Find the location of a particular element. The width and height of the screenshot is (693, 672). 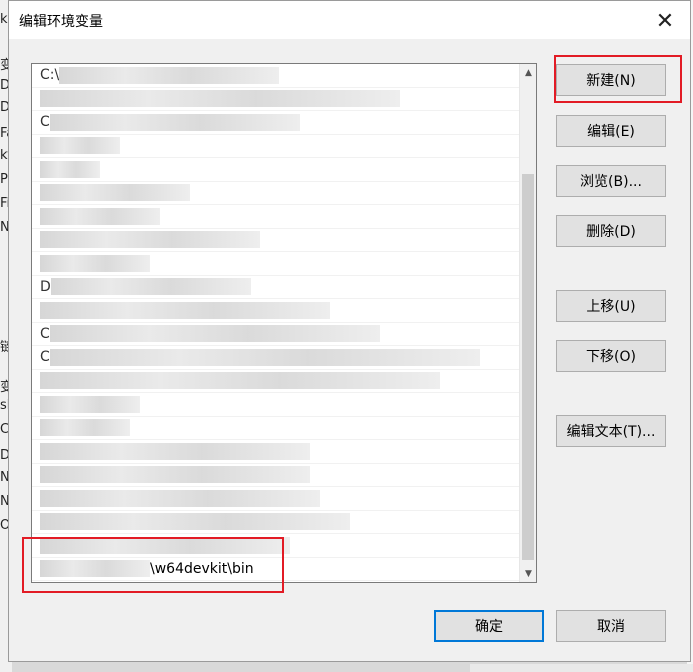

title-bar: 编辑环境变量 ✕ is located at coordinates (349, 20).